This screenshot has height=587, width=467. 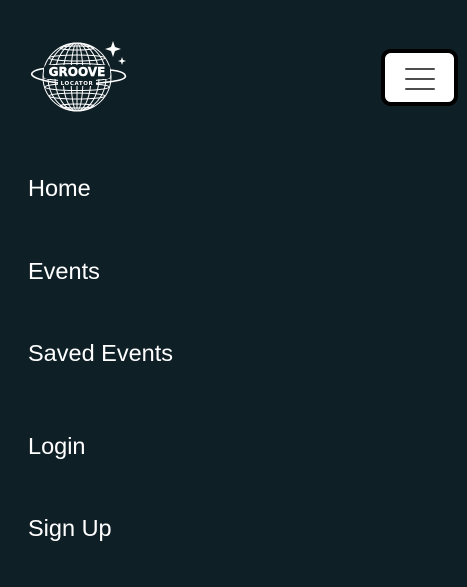 What do you see at coordinates (64, 271) in the screenshot?
I see `nav-link-events: Events` at bounding box center [64, 271].